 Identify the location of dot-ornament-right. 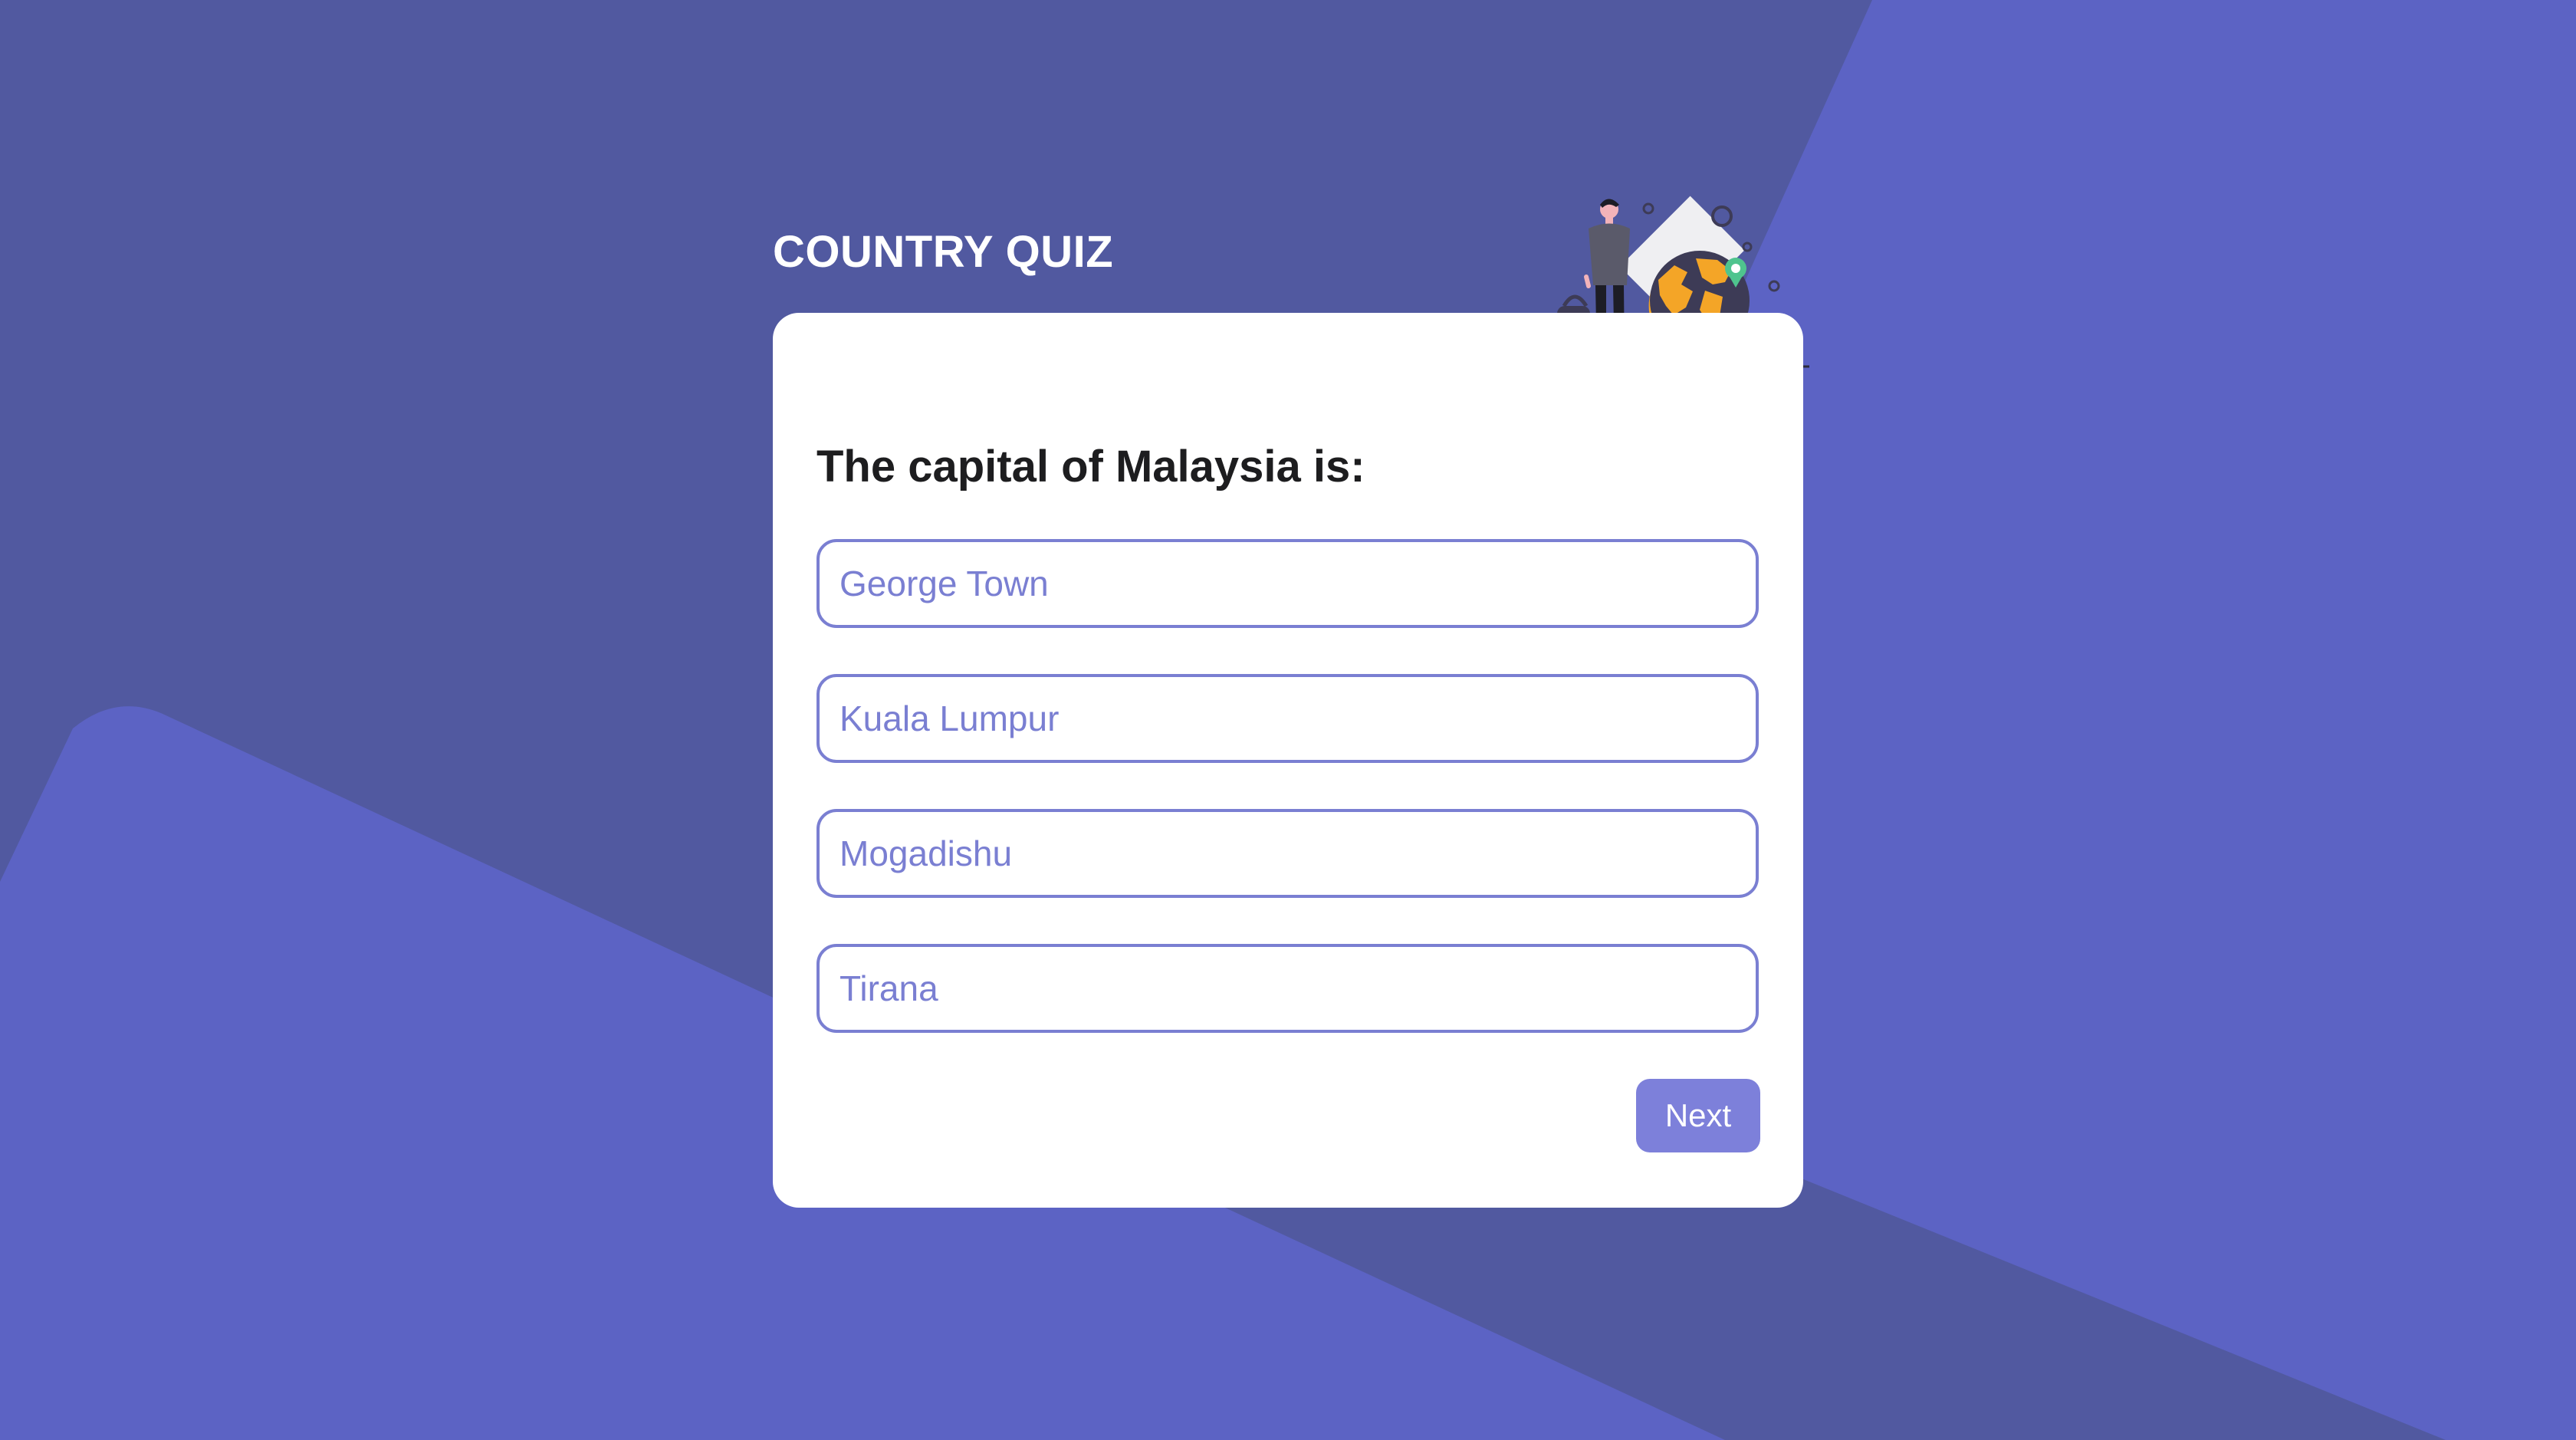
(1747, 247).